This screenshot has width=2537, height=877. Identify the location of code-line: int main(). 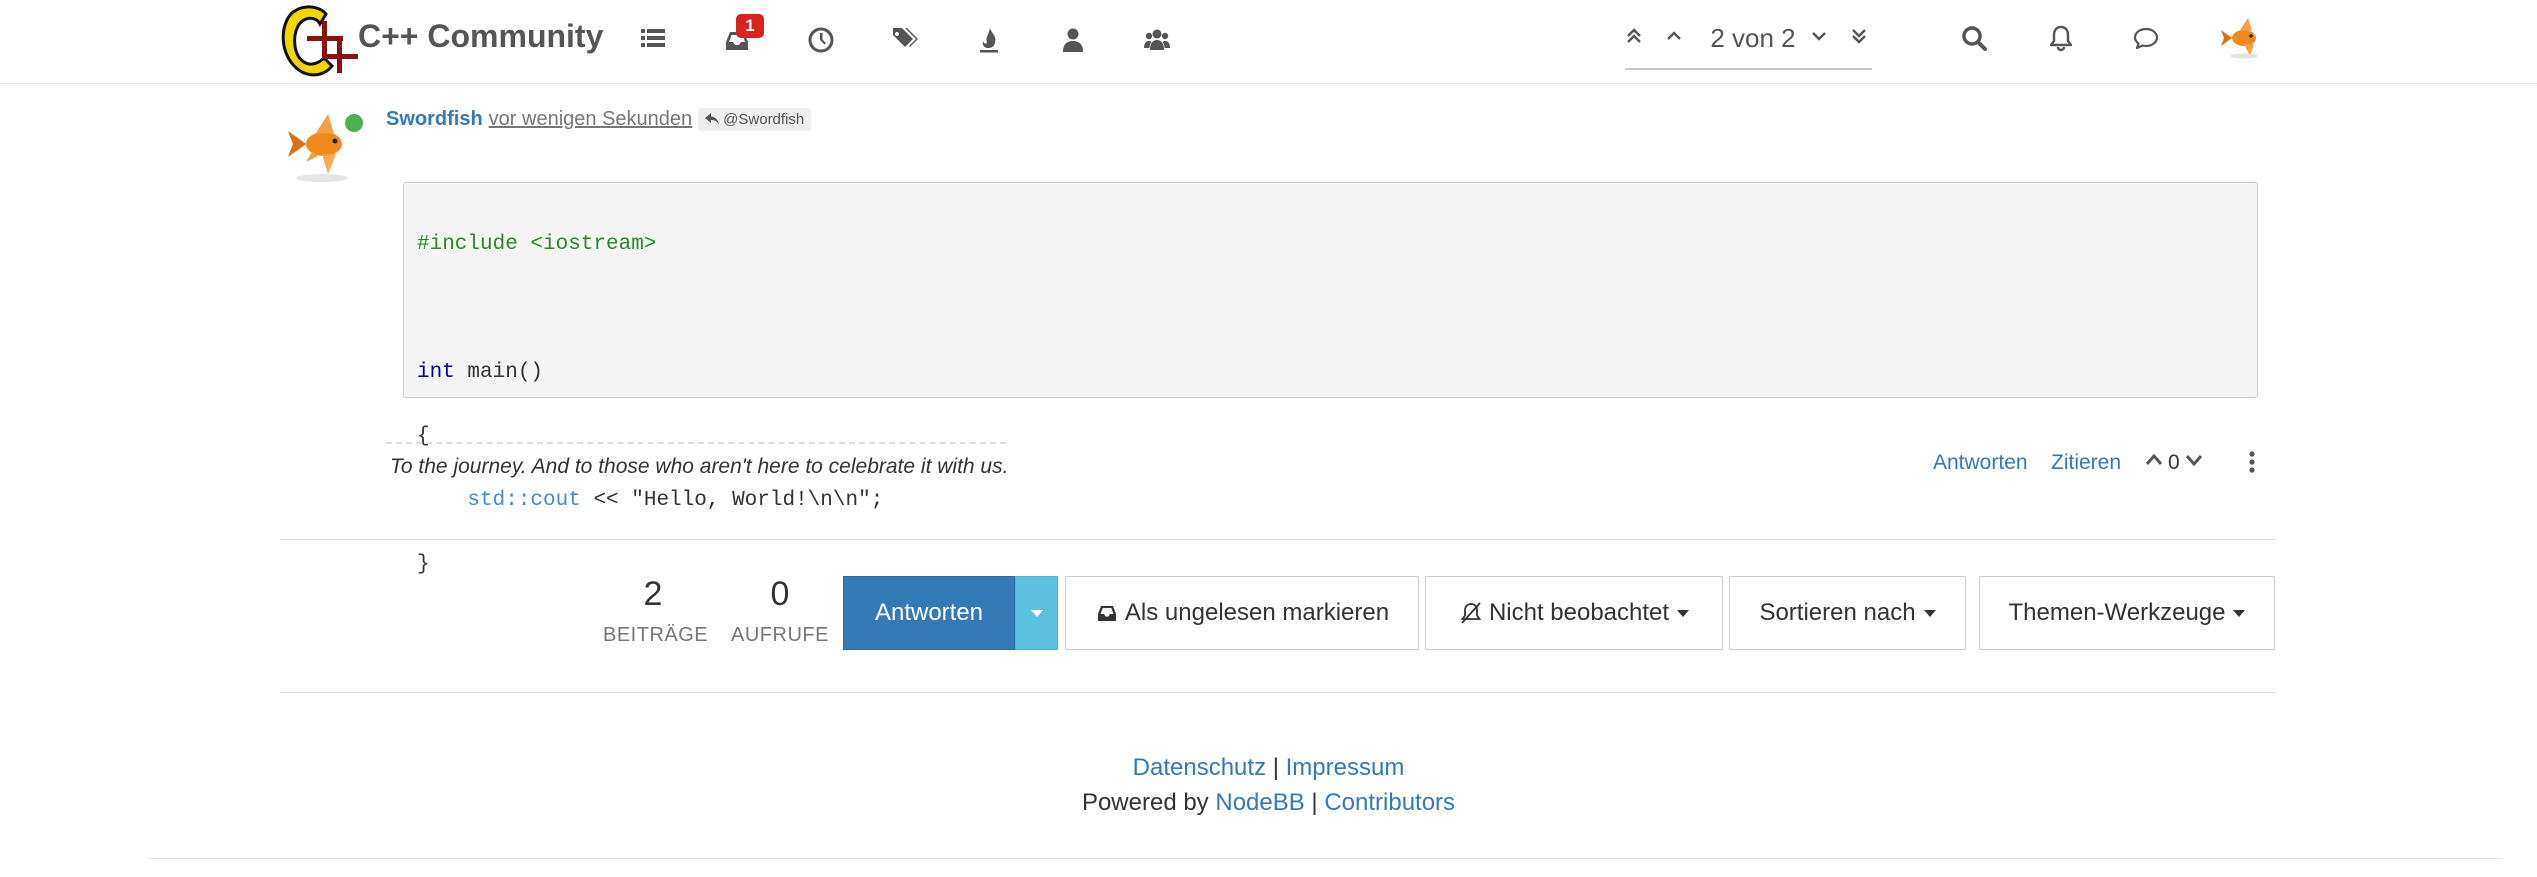
(1330, 373).